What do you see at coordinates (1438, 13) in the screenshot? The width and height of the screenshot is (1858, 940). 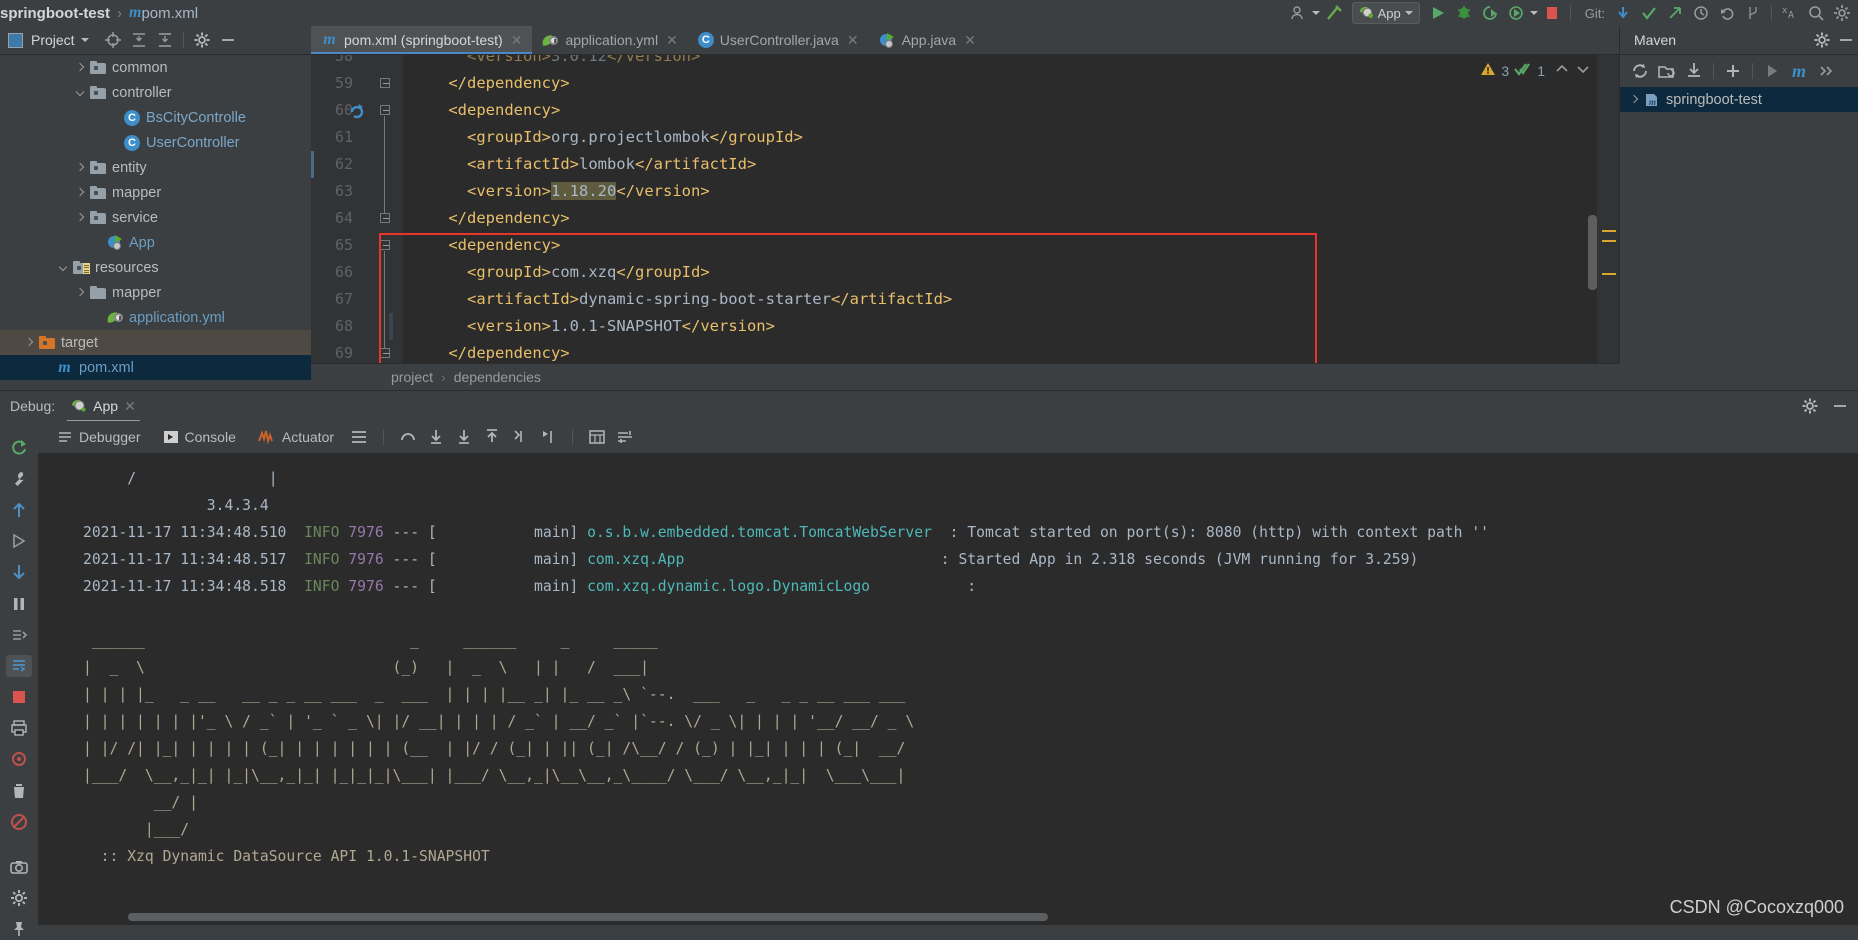 I see `run-button` at bounding box center [1438, 13].